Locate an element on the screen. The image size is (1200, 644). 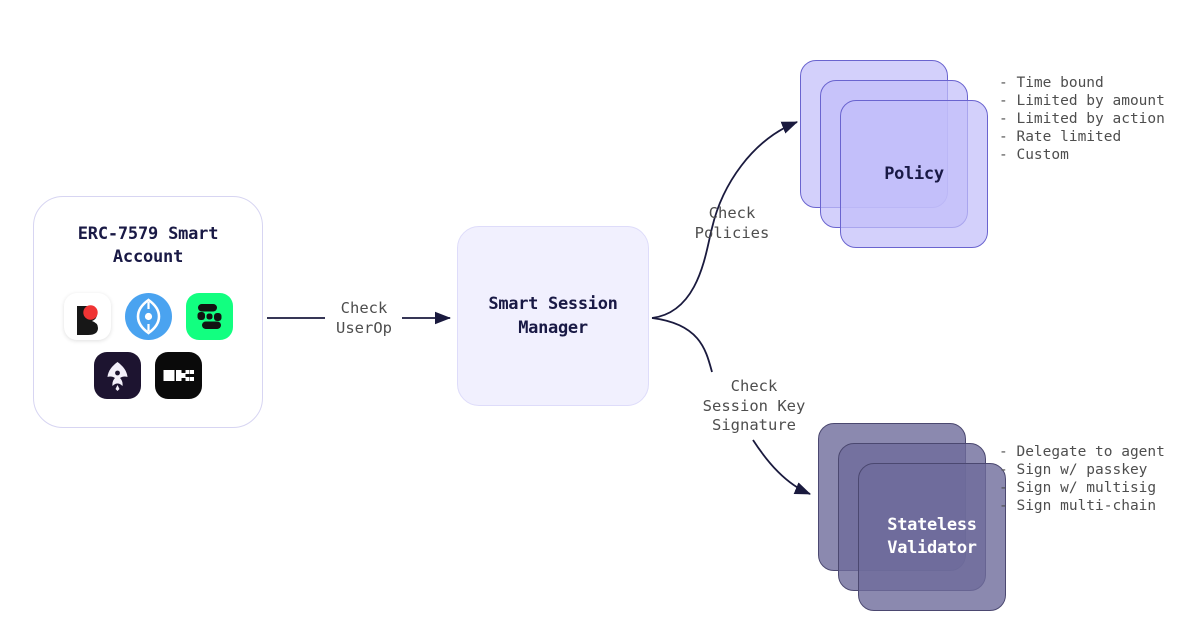
wallet-logo-grid is located at coordinates (148, 352).